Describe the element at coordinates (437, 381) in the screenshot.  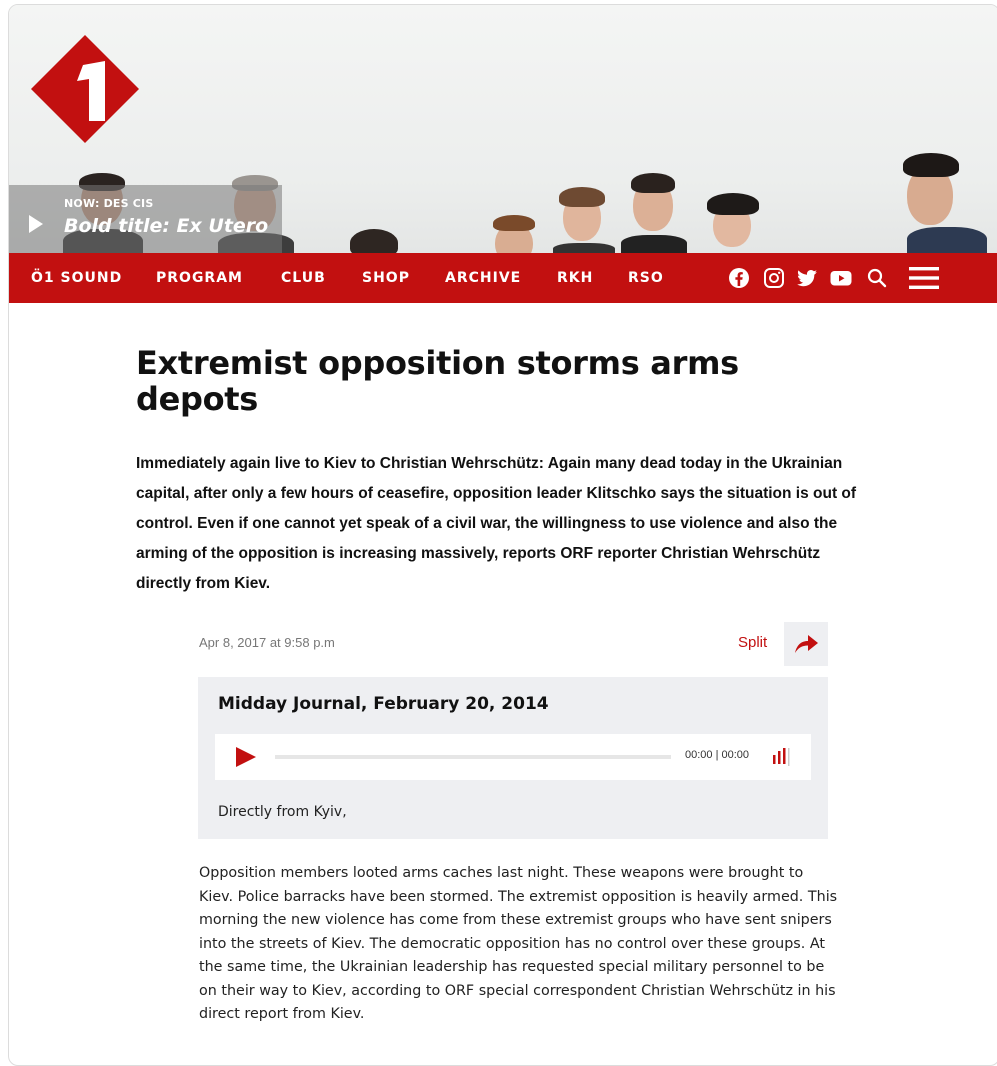
I see `article-headline: Extremist opposition storms arms depots` at that location.